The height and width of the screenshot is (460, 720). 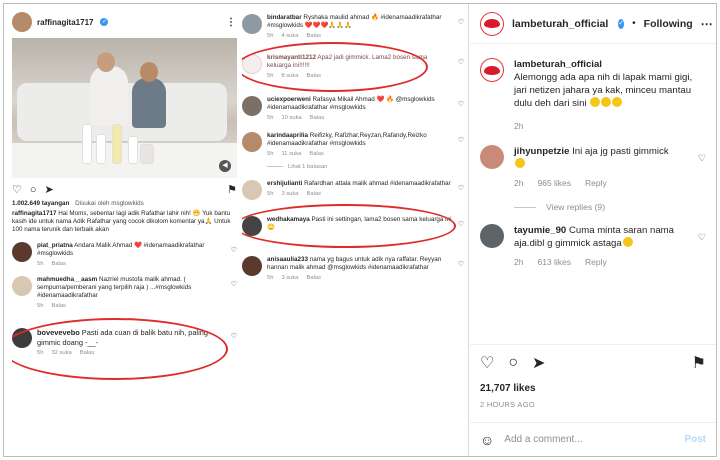 I want to click on add-comment-input, so click(x=589, y=439).